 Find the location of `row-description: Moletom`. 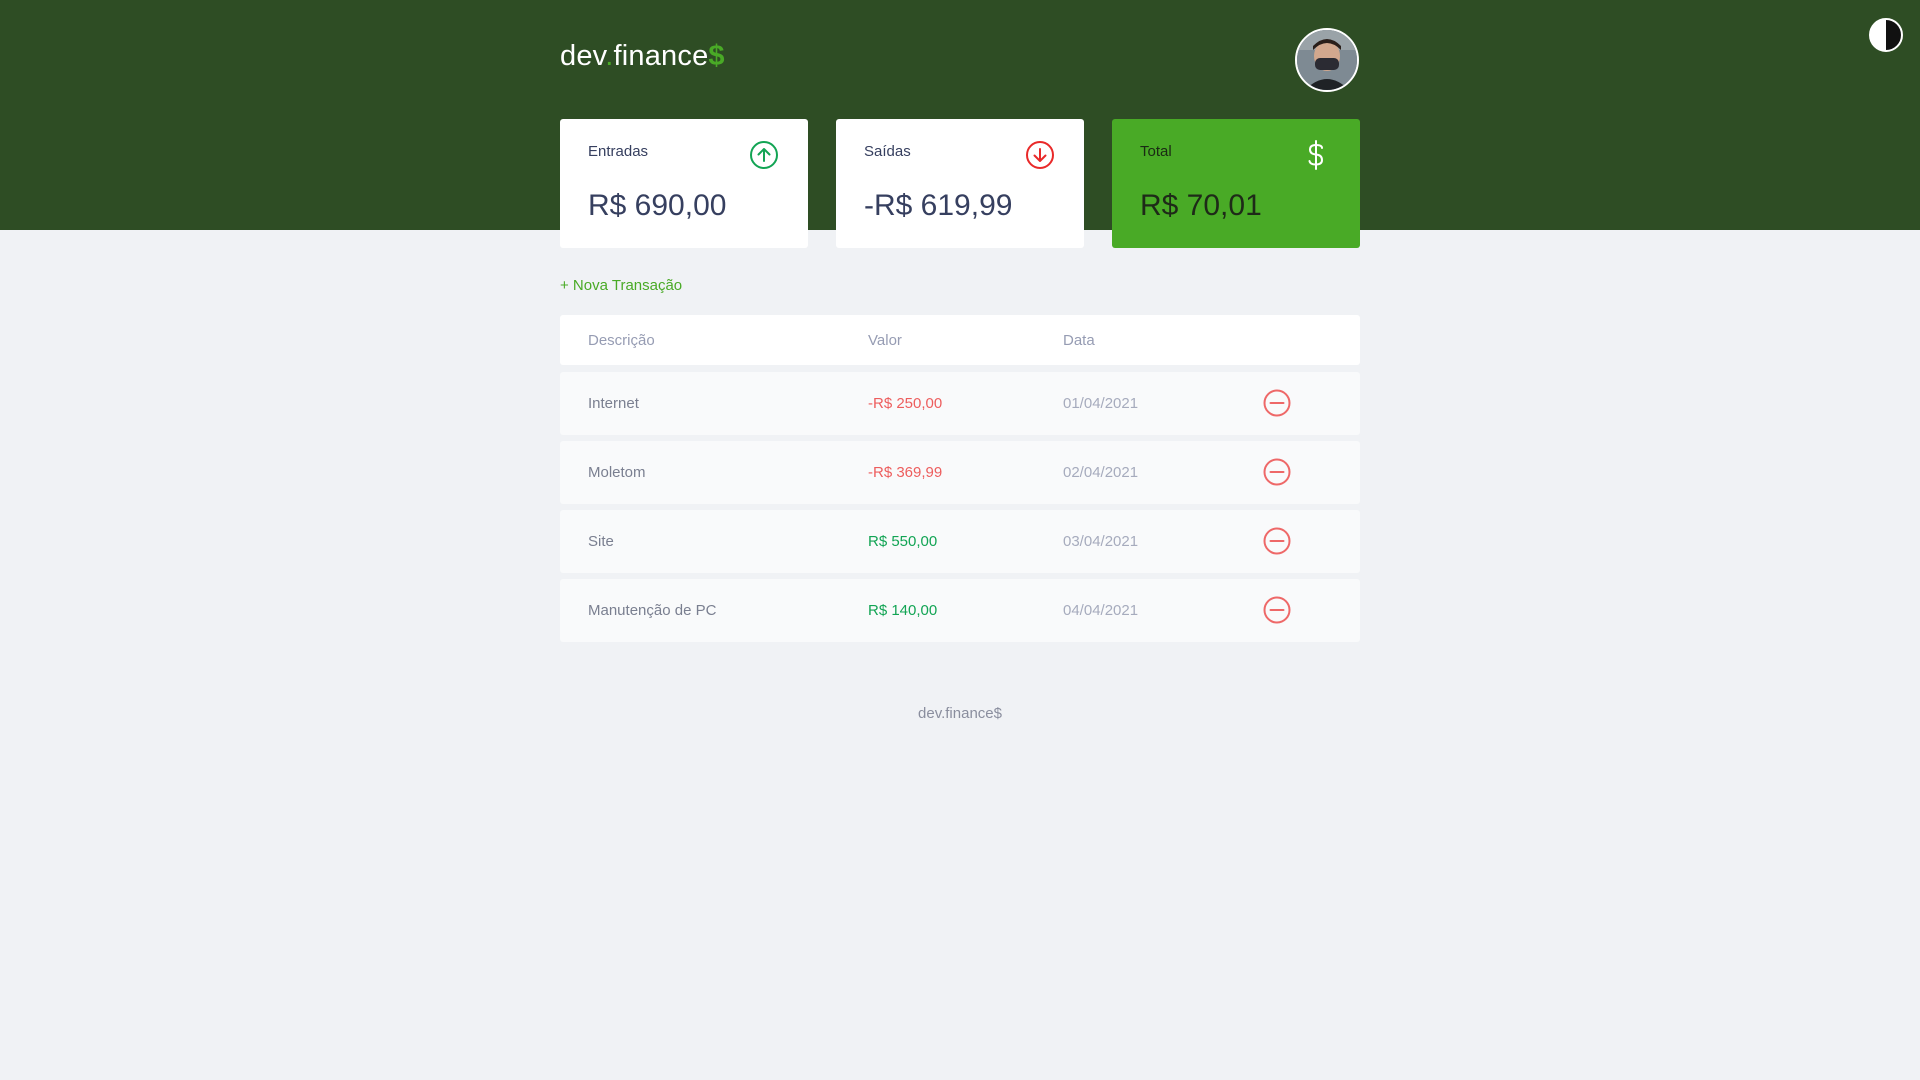

row-description: Moletom is located at coordinates (617, 472).